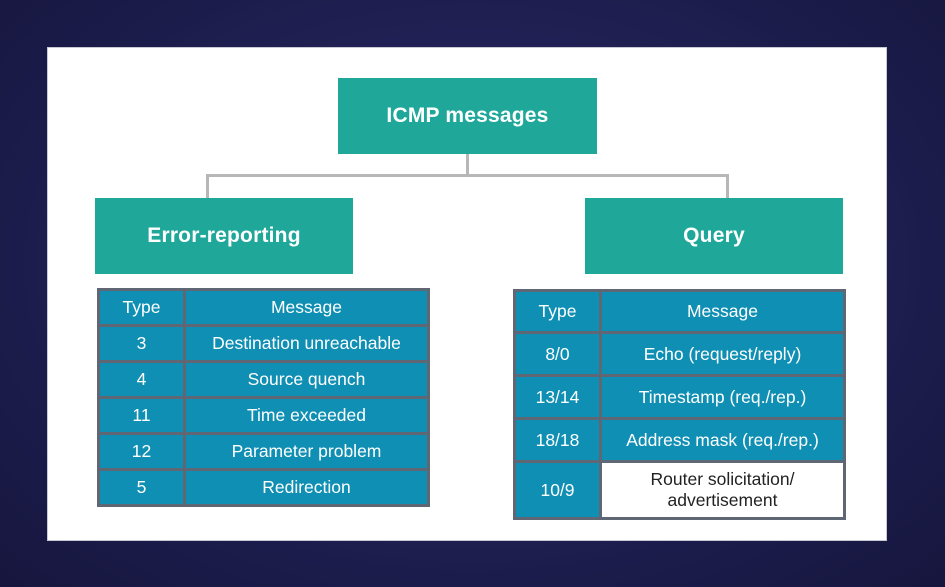 The width and height of the screenshot is (945, 587). I want to click on error-reporting-box: Error-reporting, so click(224, 236).